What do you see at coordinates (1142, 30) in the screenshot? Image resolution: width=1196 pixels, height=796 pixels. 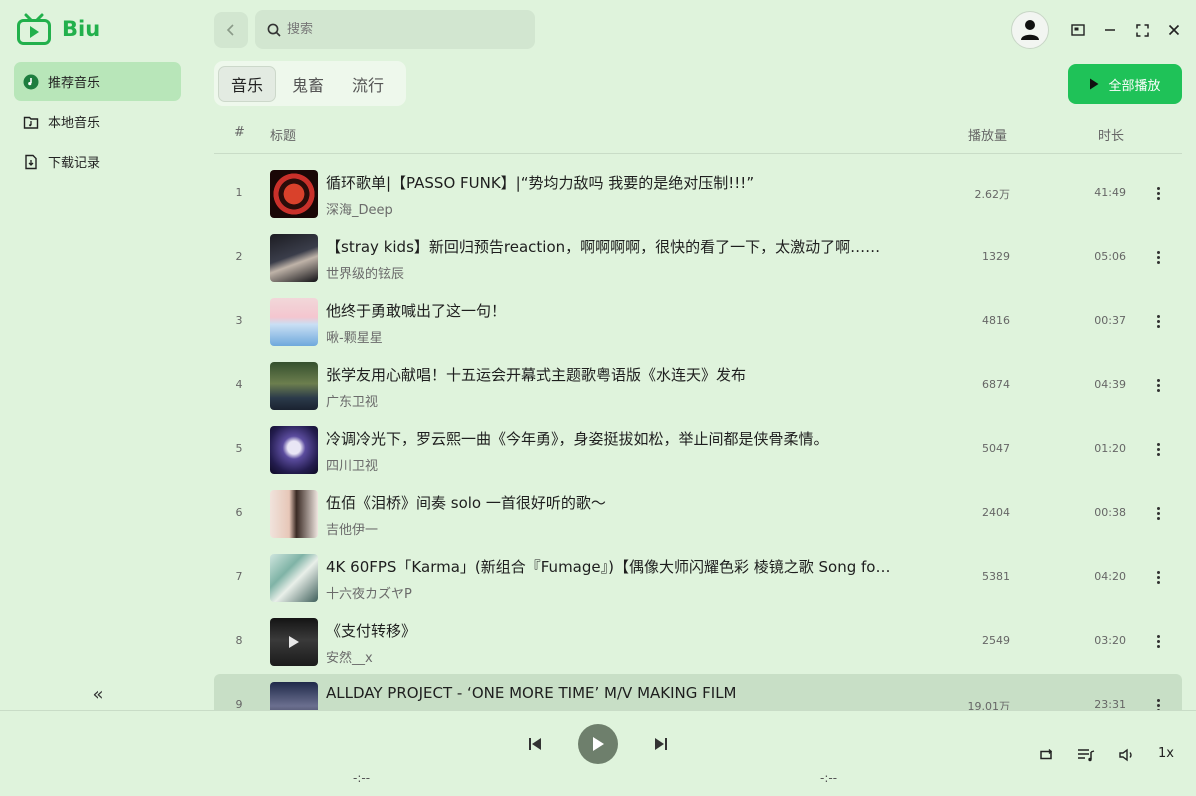 I see `fullscreen-button` at bounding box center [1142, 30].